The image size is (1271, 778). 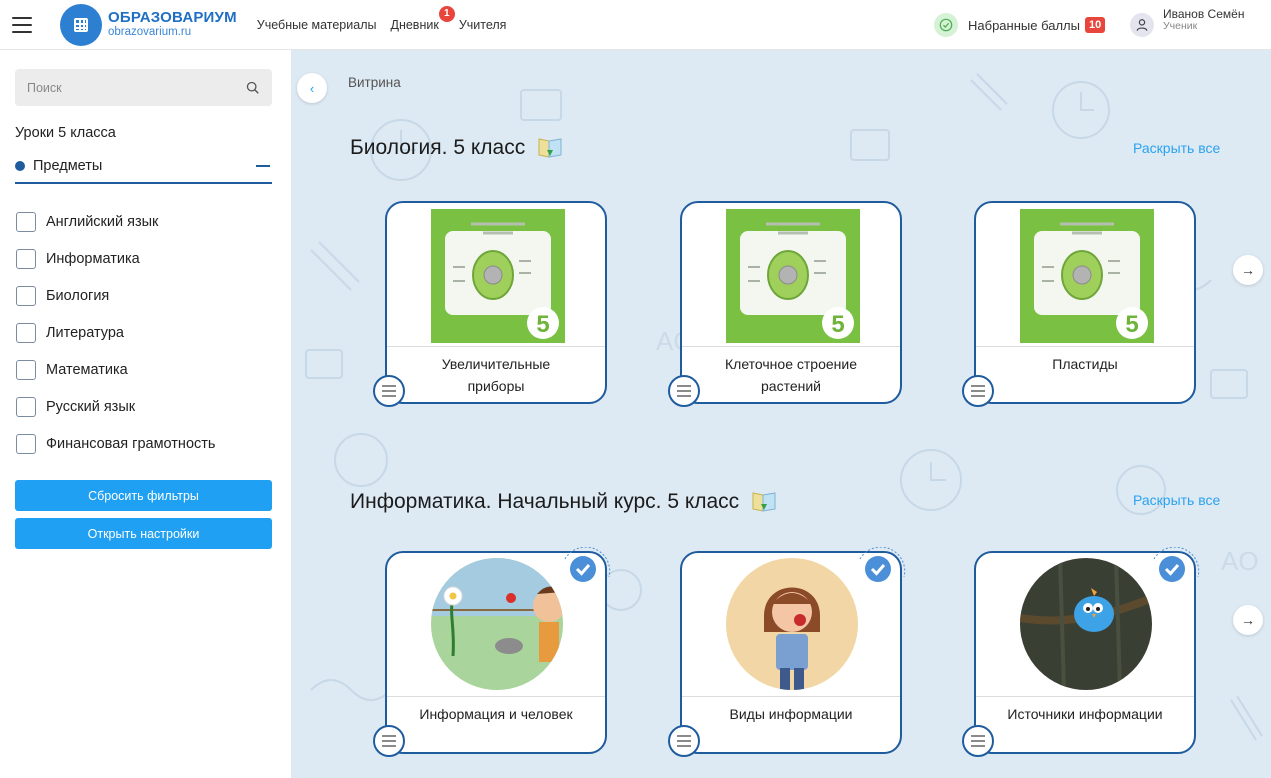 I want to click on filter-russian: Русский язык, so click(x=115, y=406).